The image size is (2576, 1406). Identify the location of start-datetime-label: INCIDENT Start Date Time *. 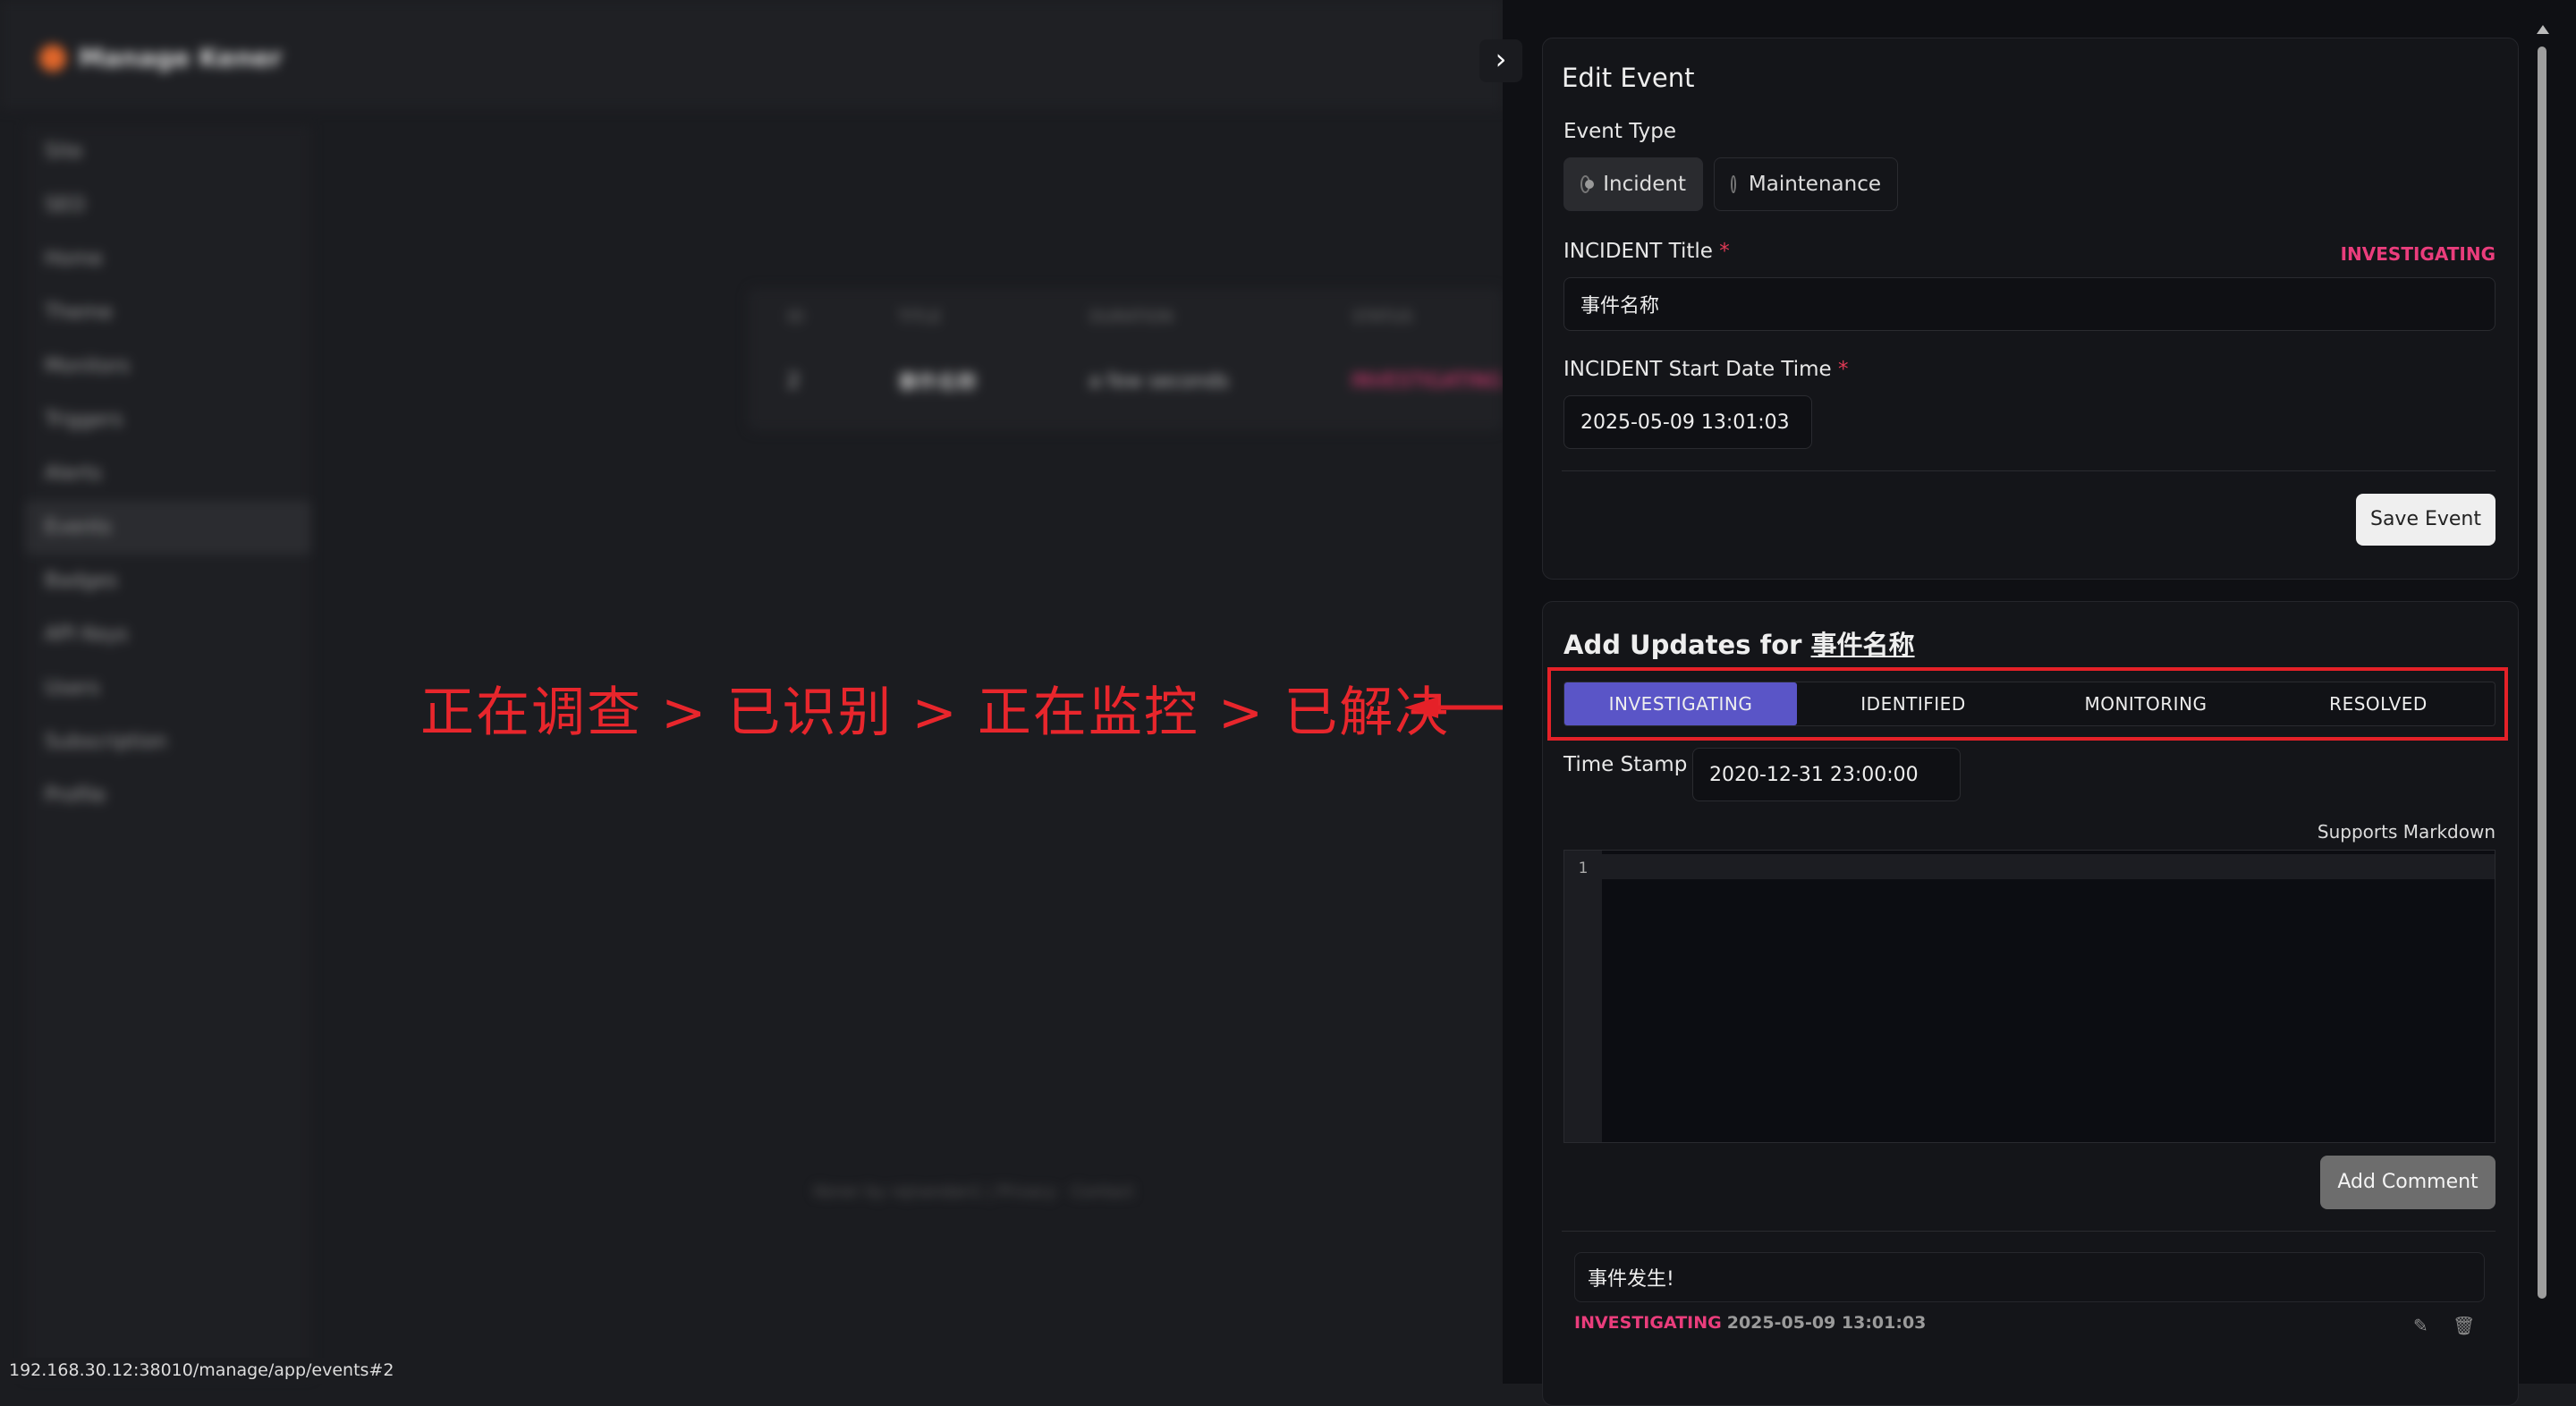
(1706, 370).